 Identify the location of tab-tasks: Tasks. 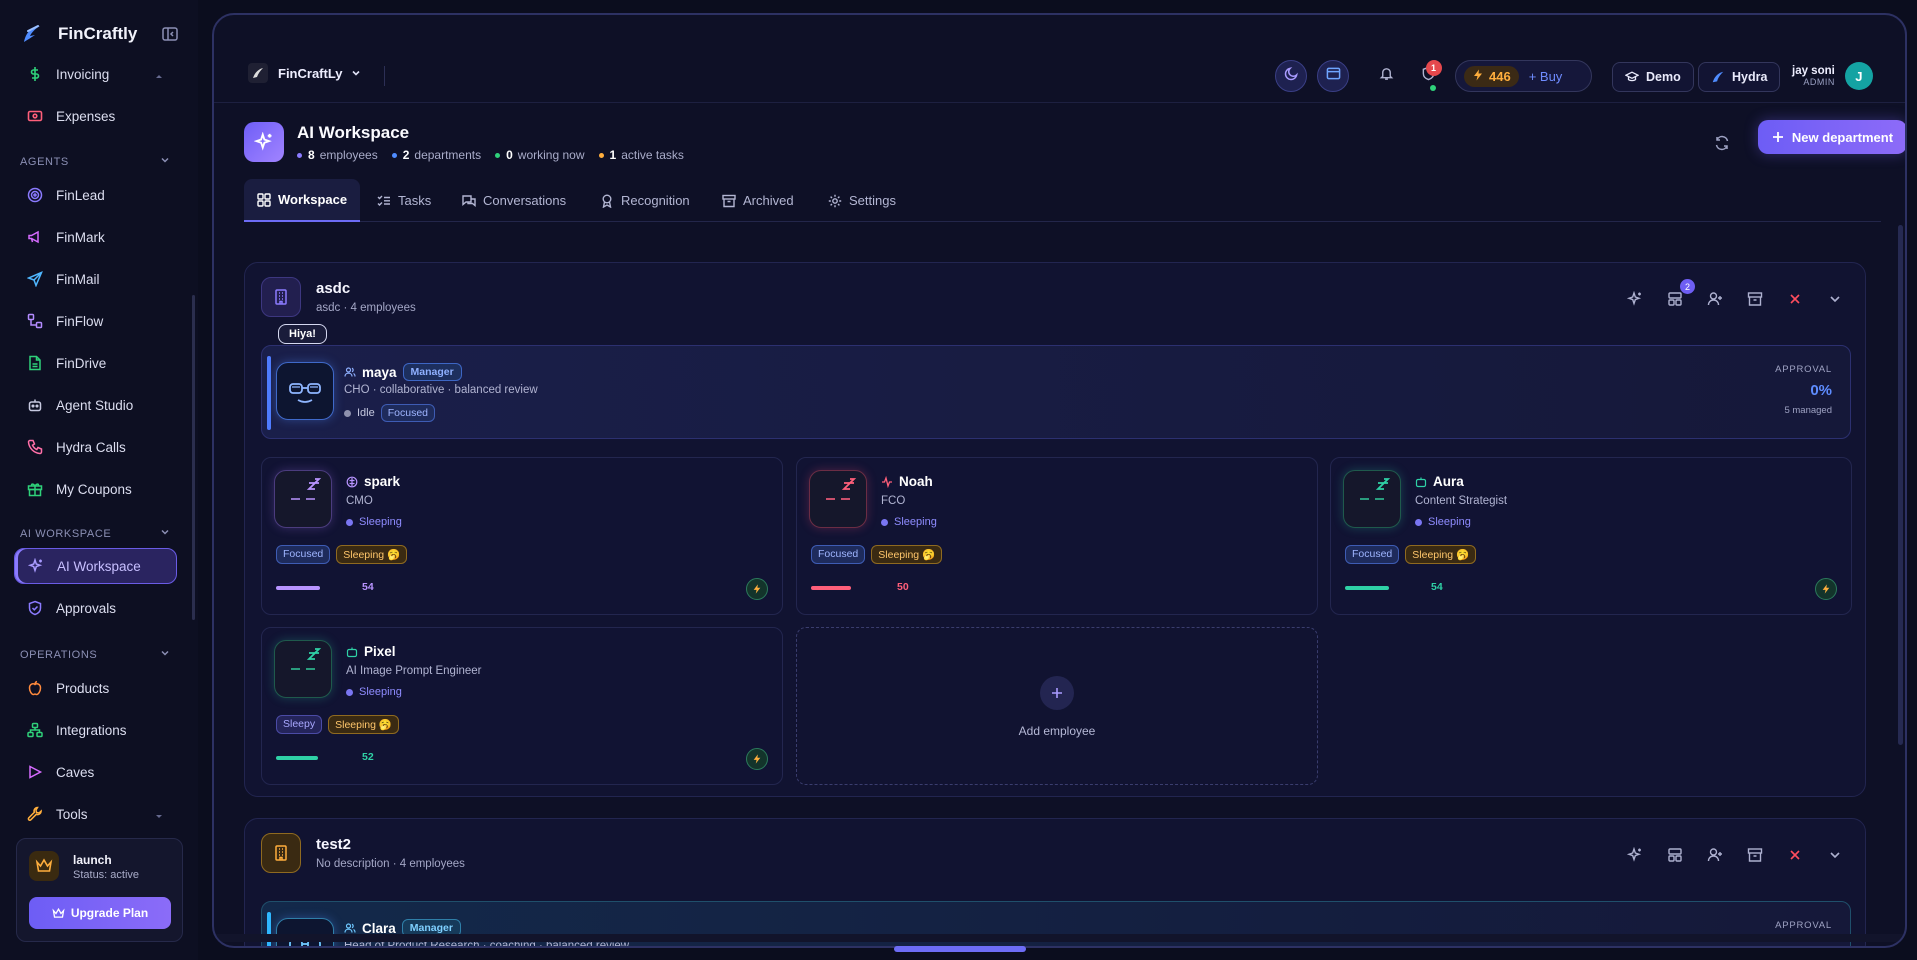
(404, 200).